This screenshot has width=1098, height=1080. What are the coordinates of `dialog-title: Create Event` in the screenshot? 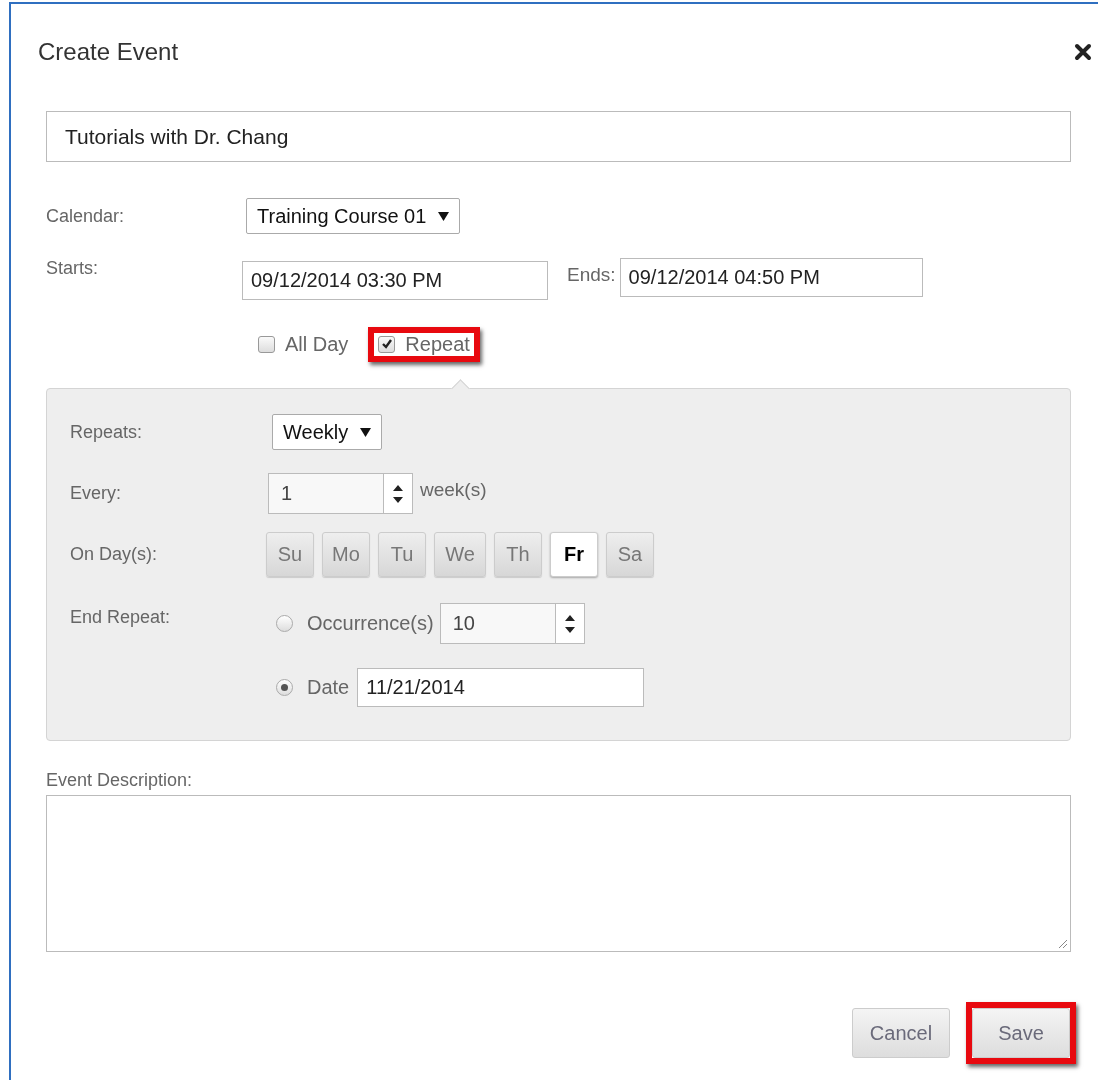 It's located at (108, 51).